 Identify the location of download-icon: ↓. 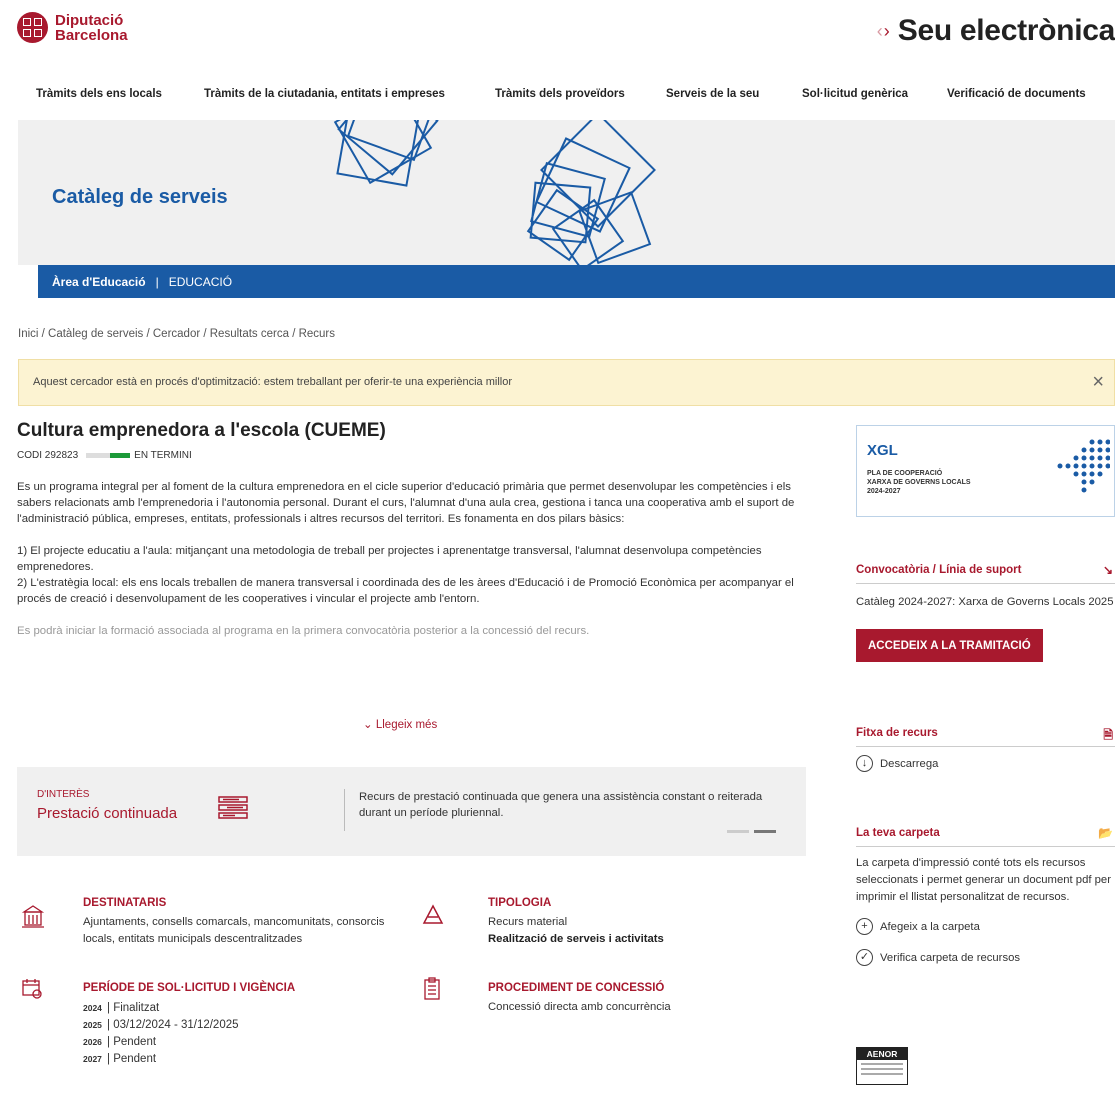
(864, 763).